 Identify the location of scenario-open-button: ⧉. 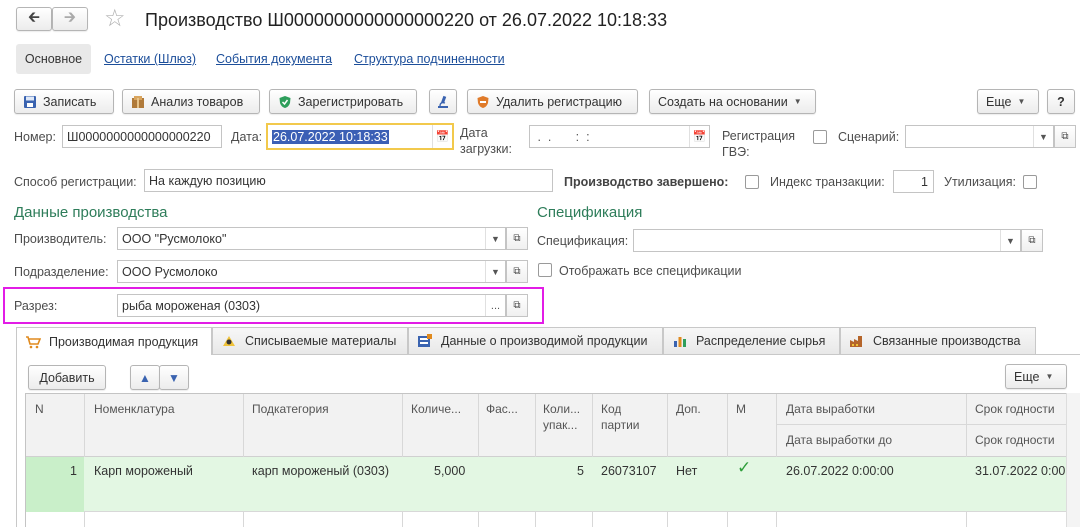
(1065, 136).